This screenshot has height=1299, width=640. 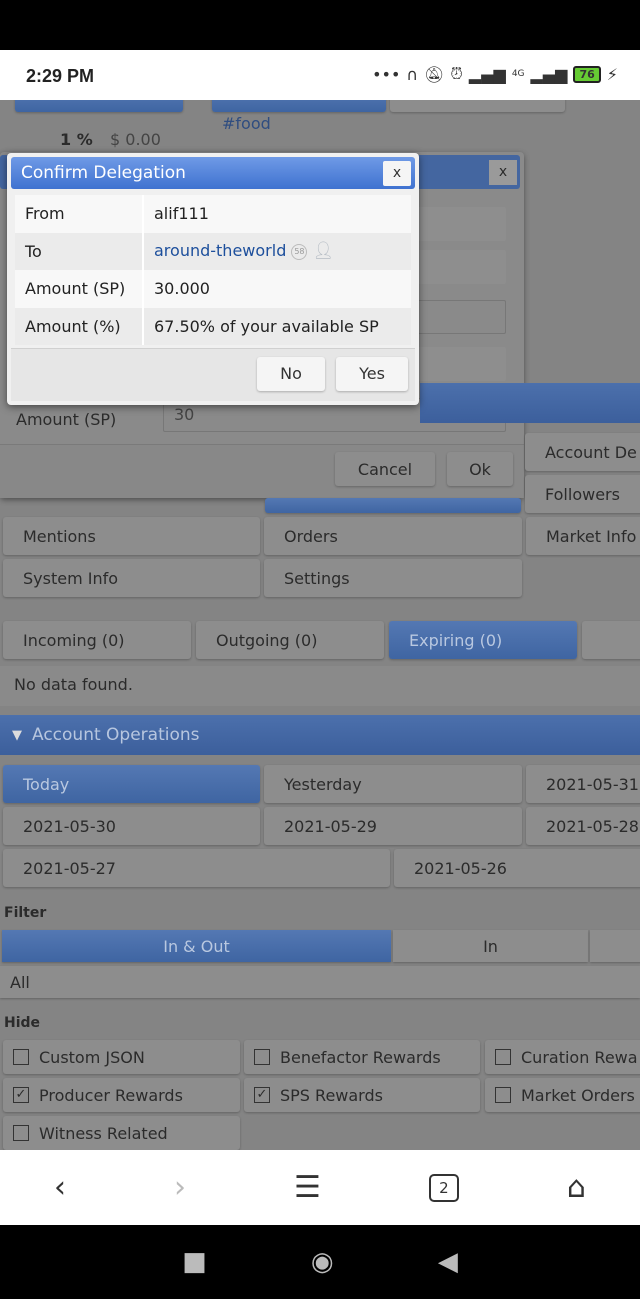 What do you see at coordinates (213, 326) in the screenshot?
I see `table-row: Amount (%) 67.50% of your available SP` at bounding box center [213, 326].